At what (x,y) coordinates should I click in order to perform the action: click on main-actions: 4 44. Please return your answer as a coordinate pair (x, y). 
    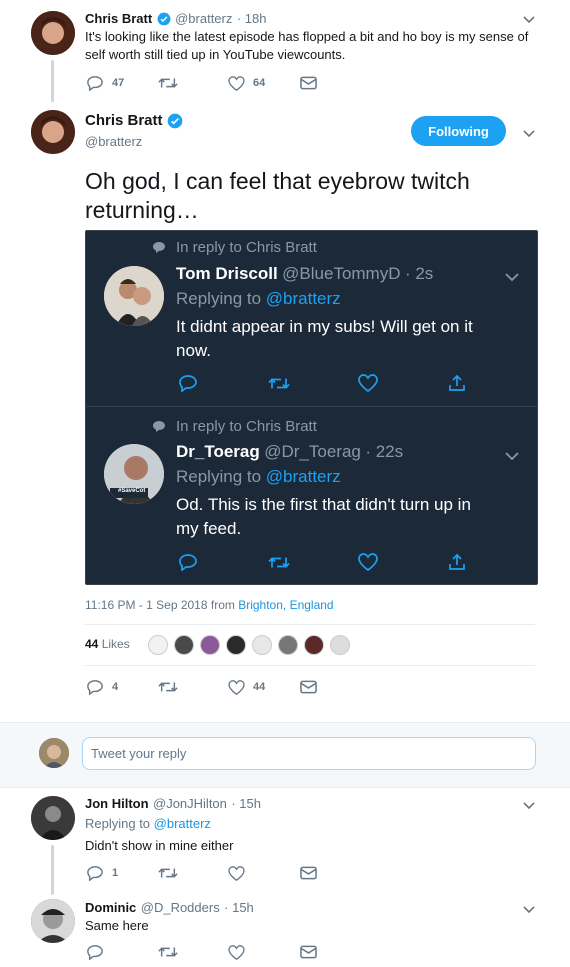
    Looking at the image, I should click on (201, 687).